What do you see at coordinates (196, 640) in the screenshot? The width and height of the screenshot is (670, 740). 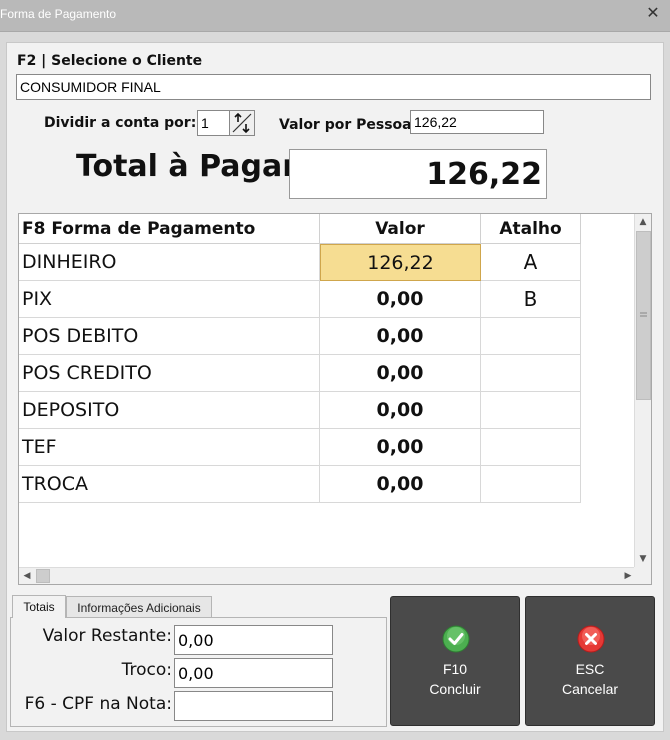 I see `valor-restante-value: 0,00` at bounding box center [196, 640].